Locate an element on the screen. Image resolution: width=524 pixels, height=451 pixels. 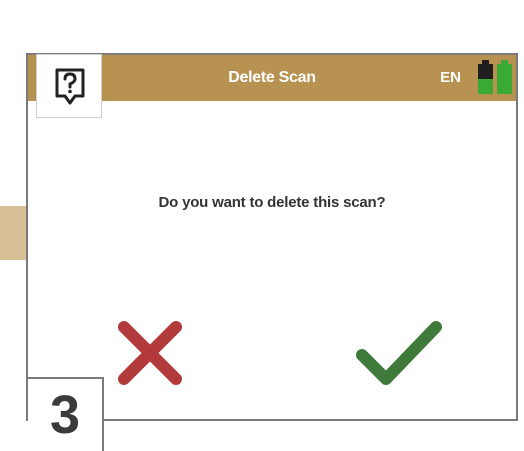
step-number: 3 is located at coordinates (65, 415).